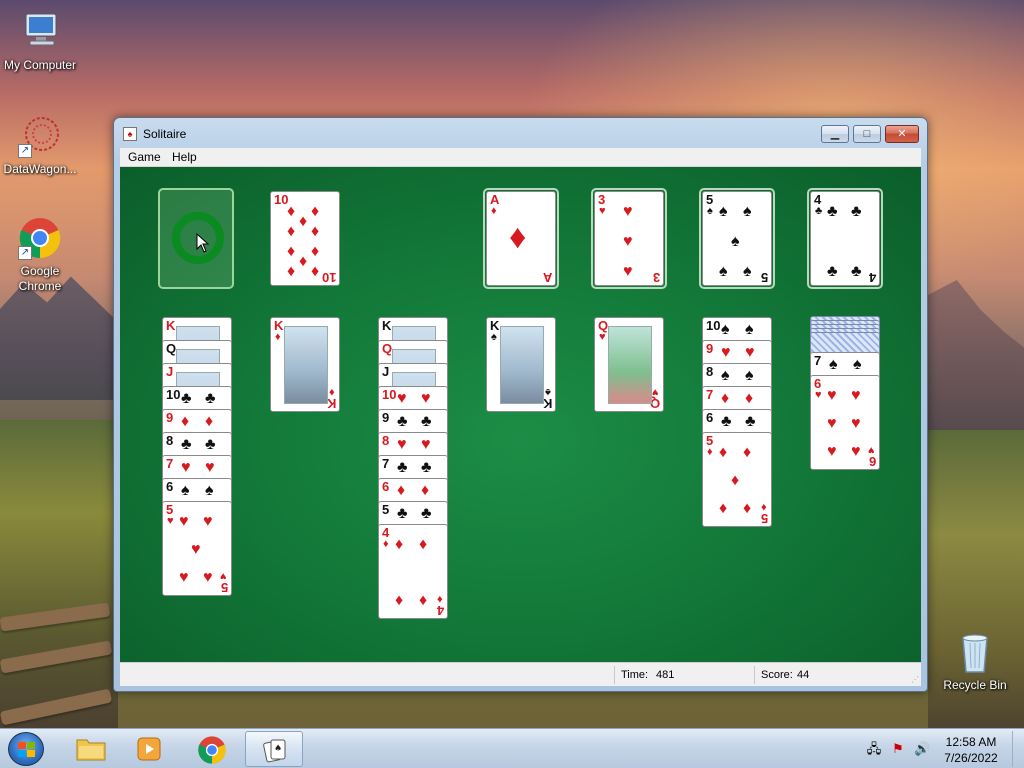 Image resolution: width=1024 pixels, height=768 pixels. I want to click on folder-icon, so click(91, 750).